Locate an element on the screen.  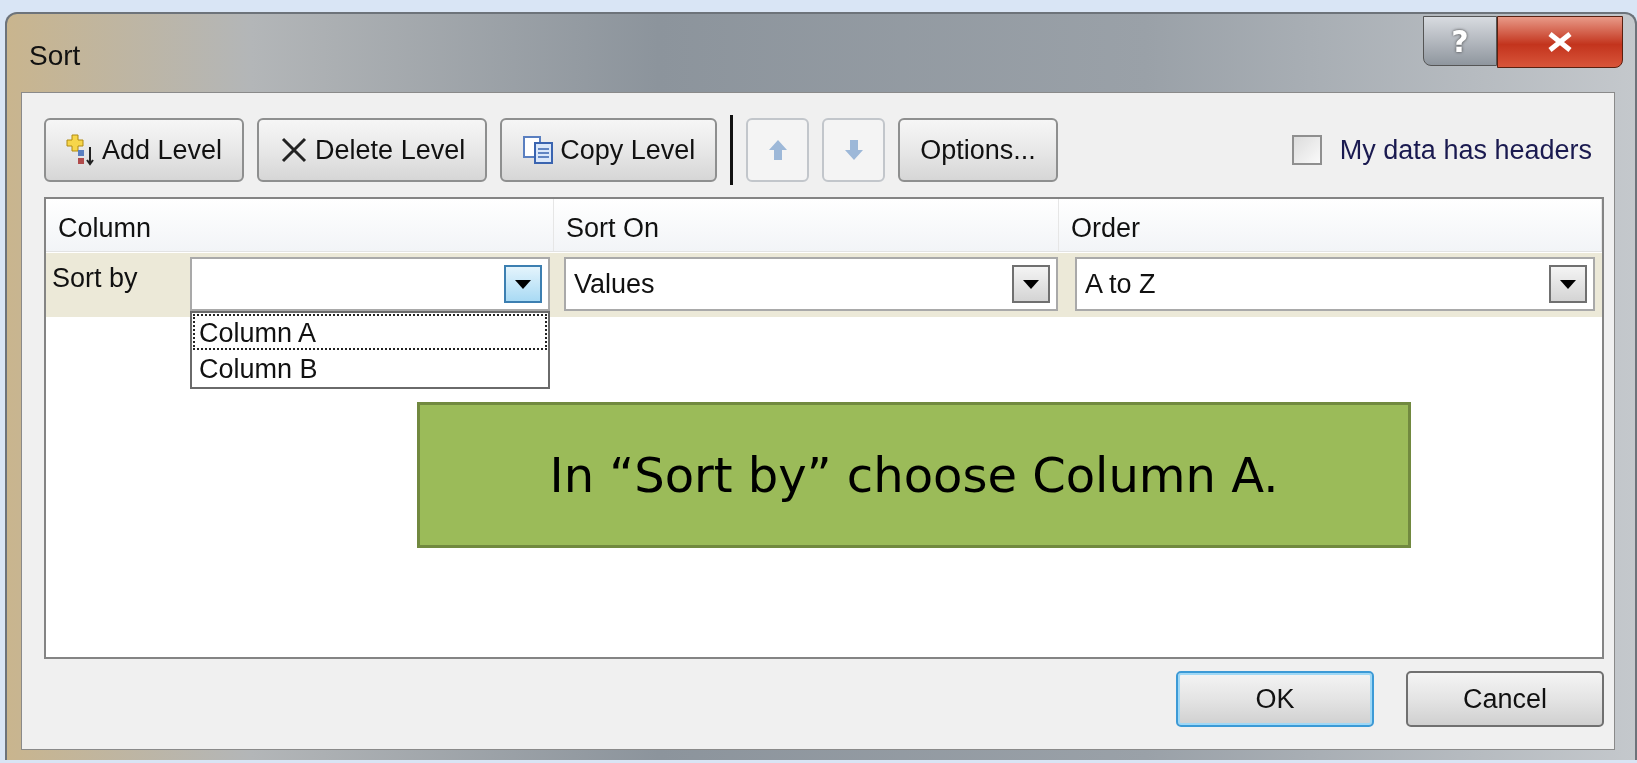
dropdown: Values is located at coordinates (811, 284).